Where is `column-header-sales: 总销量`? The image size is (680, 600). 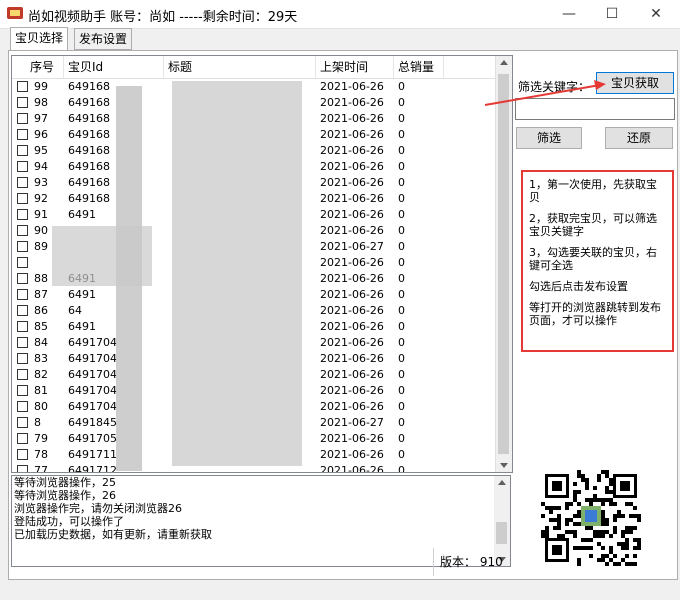 column-header-sales: 总销量 is located at coordinates (419, 67).